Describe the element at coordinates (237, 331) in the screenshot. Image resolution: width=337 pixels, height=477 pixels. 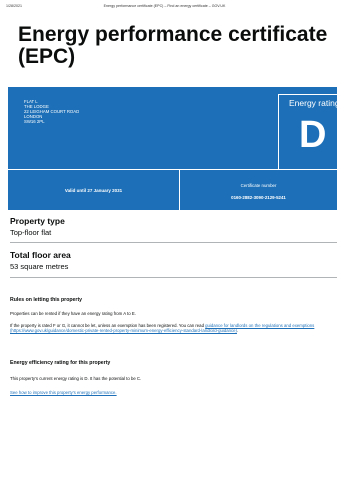
I see `letting-rules-end: .` at that location.